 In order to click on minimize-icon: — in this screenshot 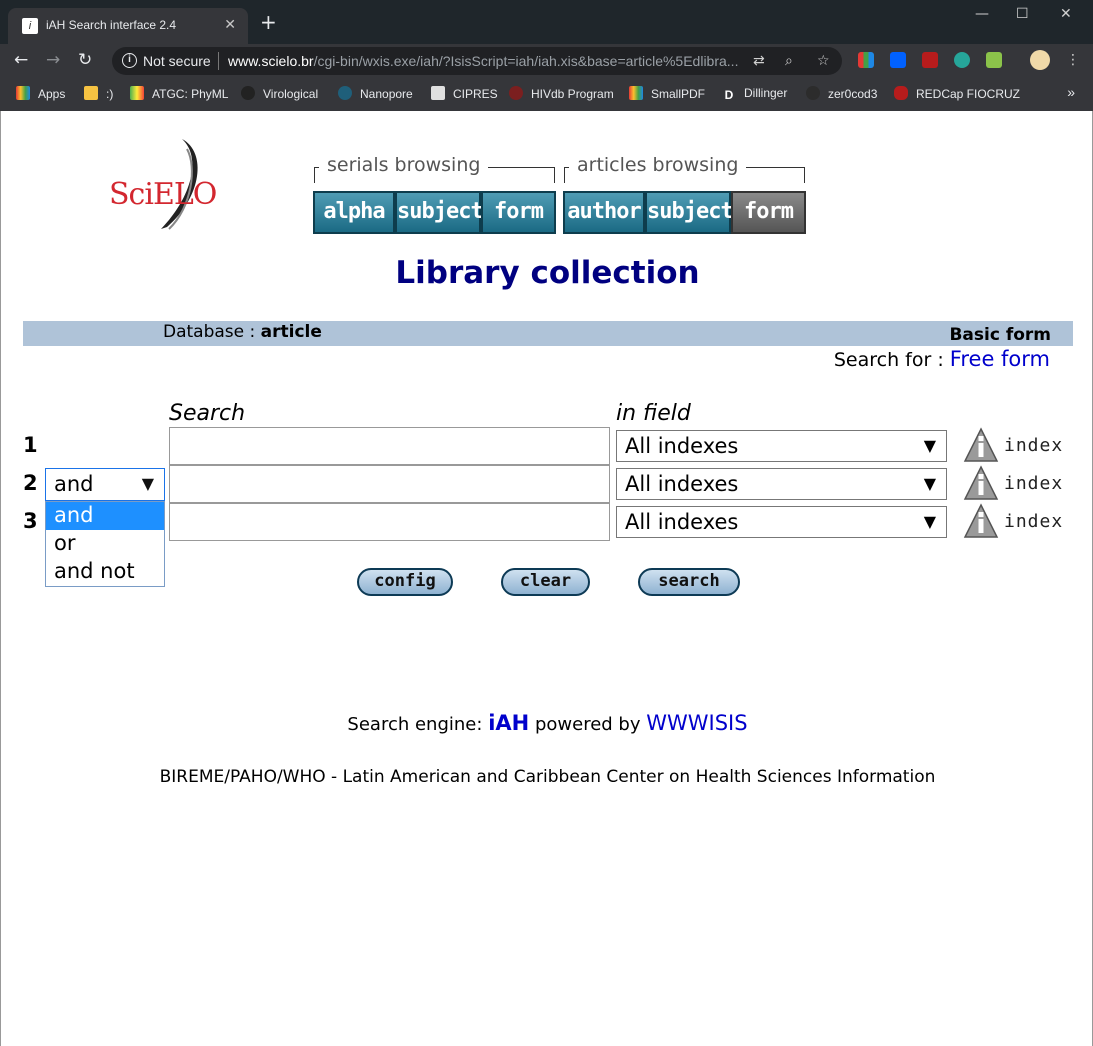, I will do `click(982, 14)`.